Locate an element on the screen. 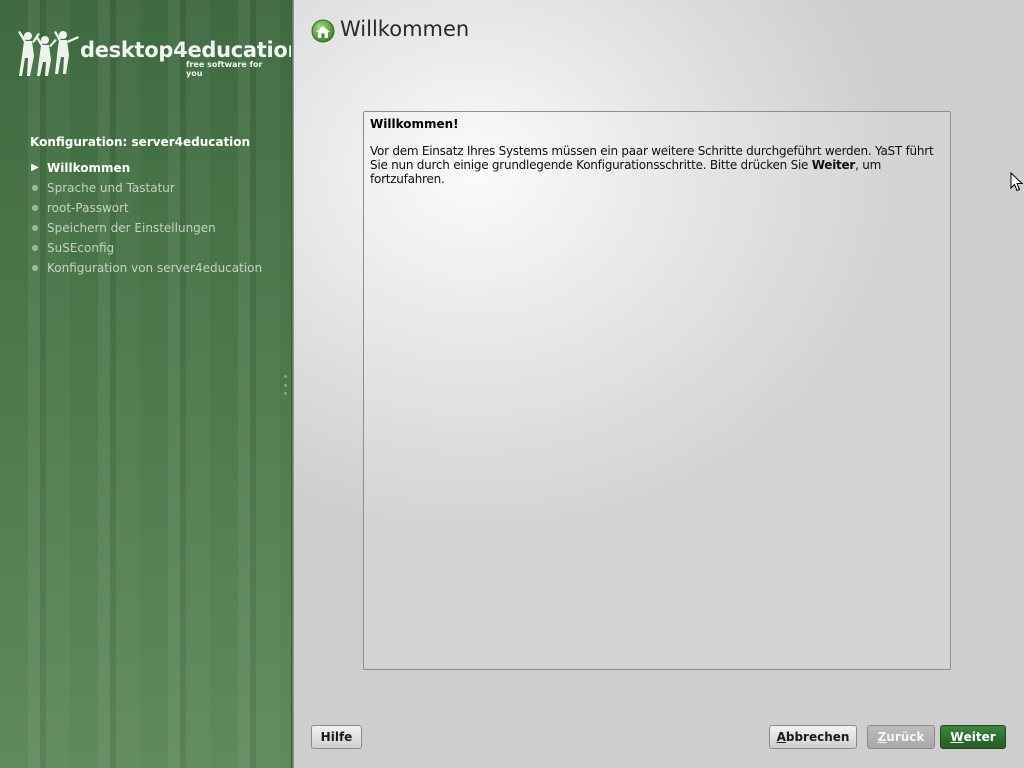 Image resolution: width=1024 pixels, height=768 pixels. current-step-arrow-icon: ▶ is located at coordinates (35, 167).